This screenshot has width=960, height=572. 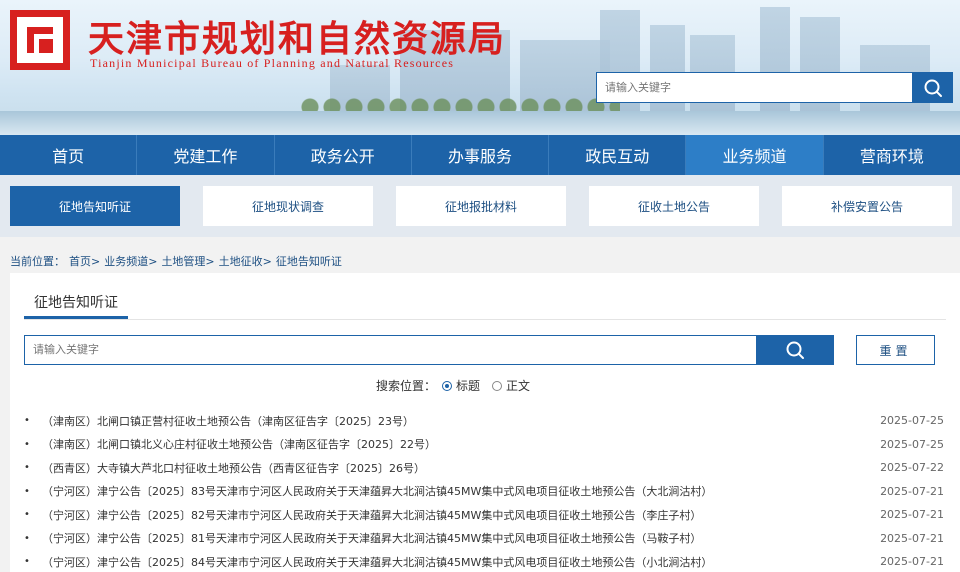 I want to click on breadcrumb-land-expropriation: 土地征收>, so click(x=245, y=261).